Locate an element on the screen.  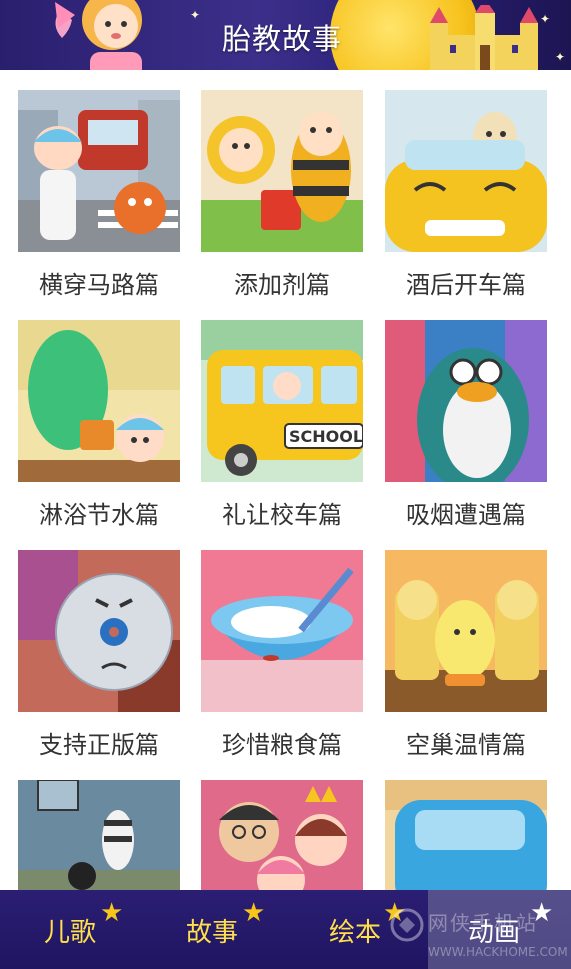
watermark-logo-icon is located at coordinates (407, 925).